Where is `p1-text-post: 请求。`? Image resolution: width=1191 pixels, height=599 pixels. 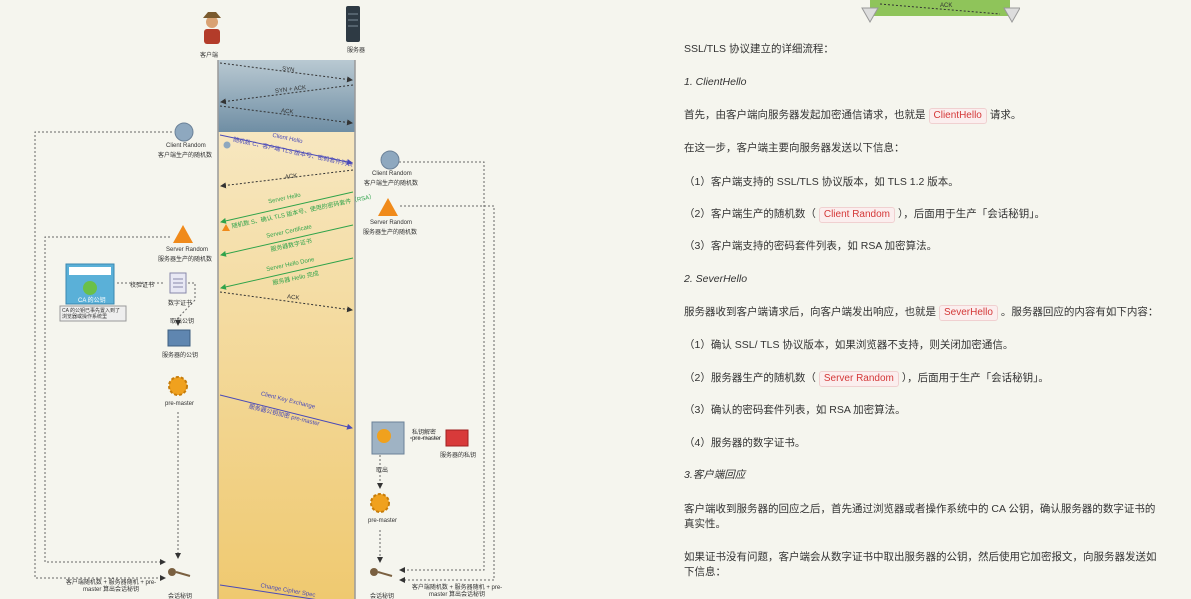 p1-text-post: 请求。 is located at coordinates (1005, 115).